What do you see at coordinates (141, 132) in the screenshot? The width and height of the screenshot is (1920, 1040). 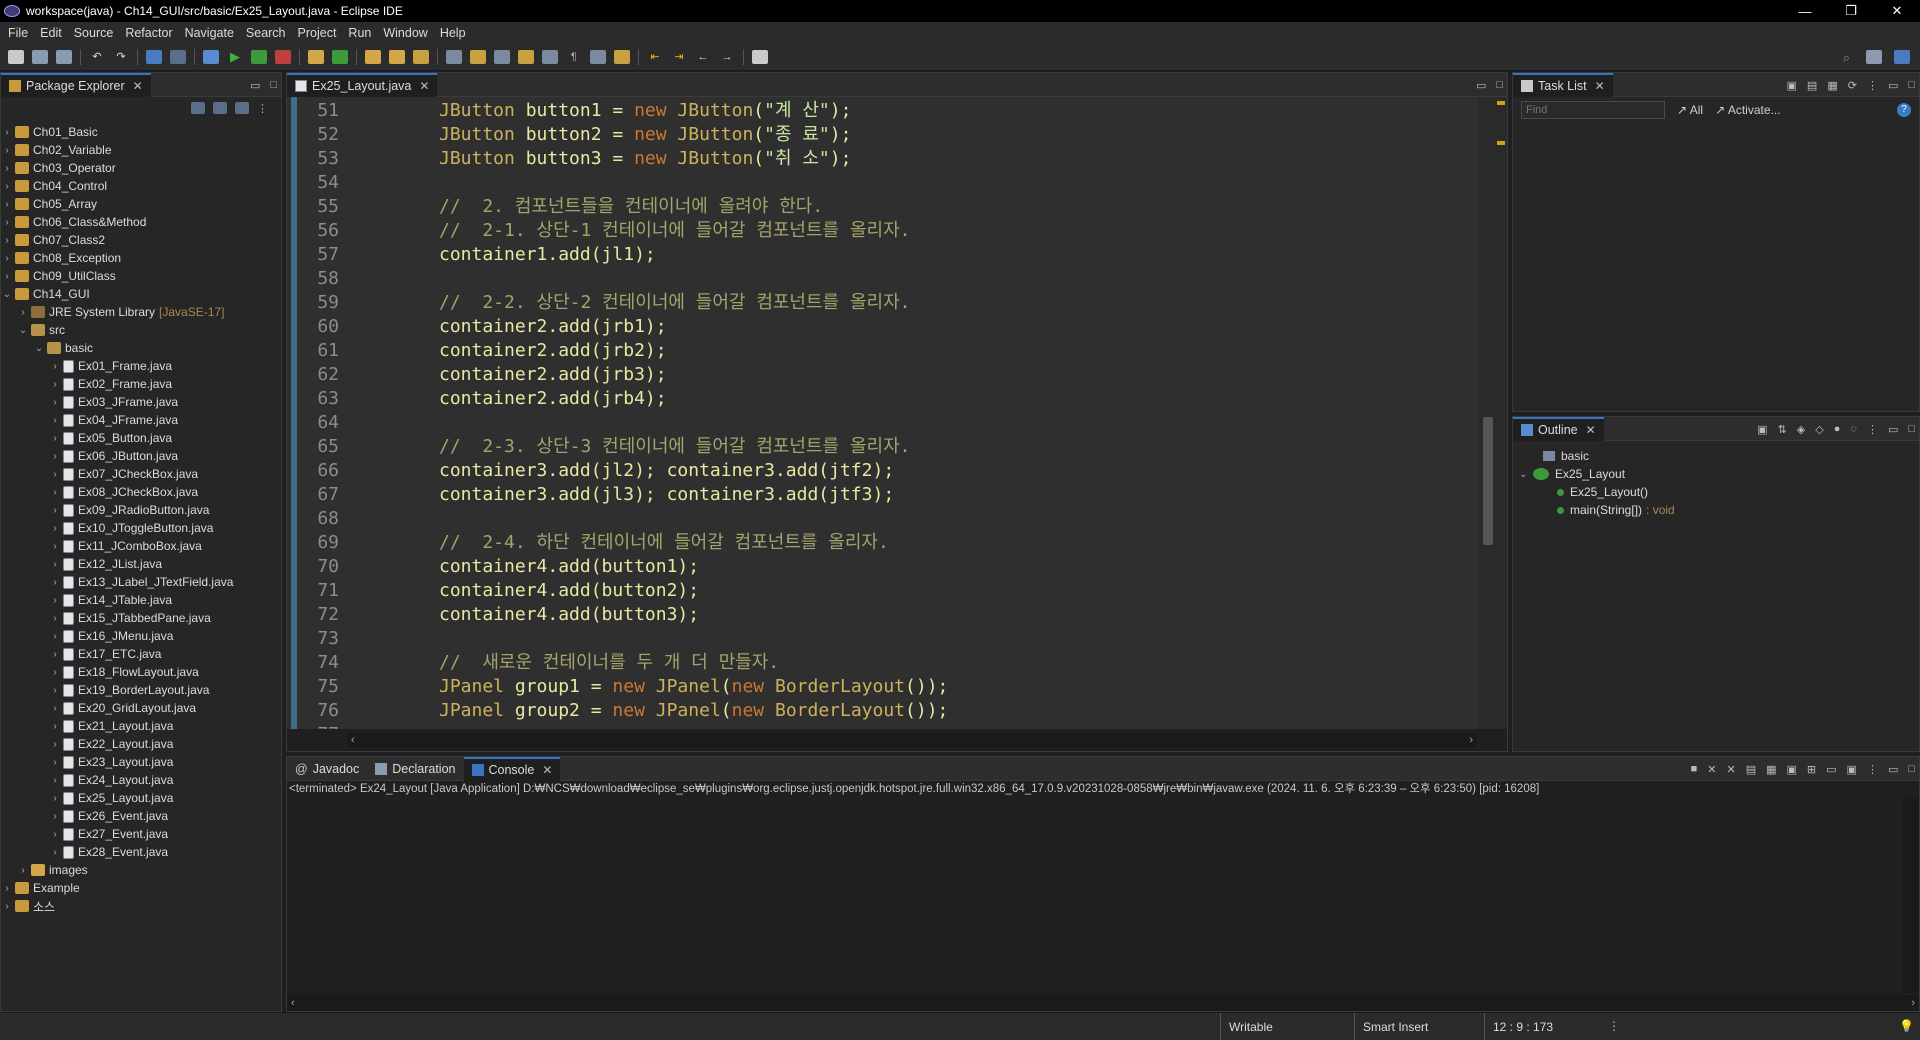 I see `tree-item-project: › Ch01_Basic` at bounding box center [141, 132].